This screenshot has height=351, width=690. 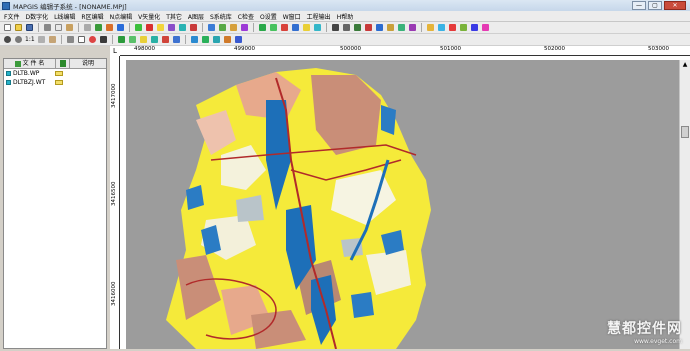 I want to click on scroll-up-arrow-icon: ▲, so click(x=685, y=65).